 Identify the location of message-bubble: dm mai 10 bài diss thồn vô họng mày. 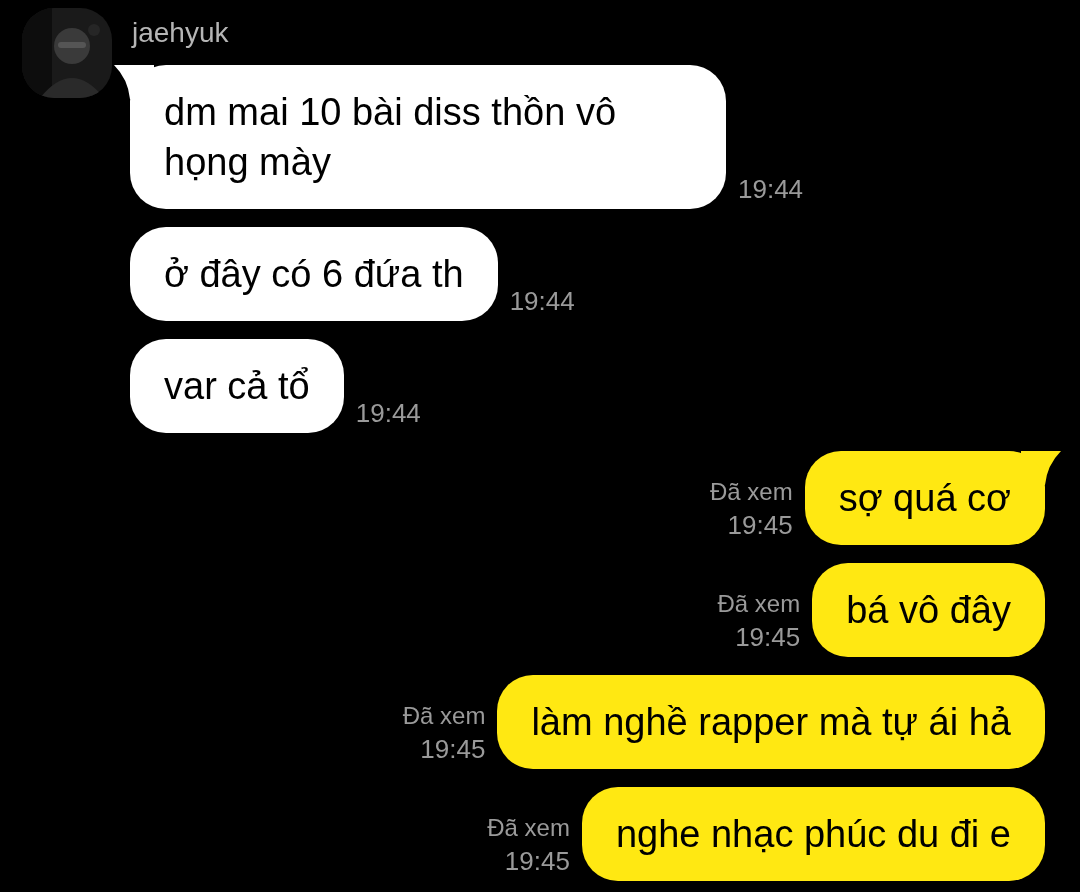
(428, 137).